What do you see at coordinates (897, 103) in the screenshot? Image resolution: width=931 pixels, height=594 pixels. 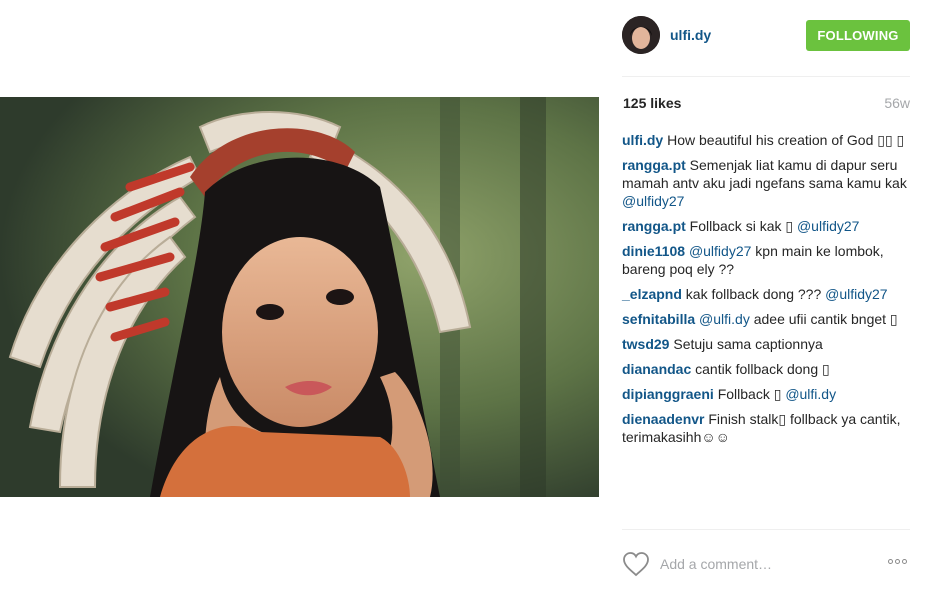 I see `post-age: 56w` at bounding box center [897, 103].